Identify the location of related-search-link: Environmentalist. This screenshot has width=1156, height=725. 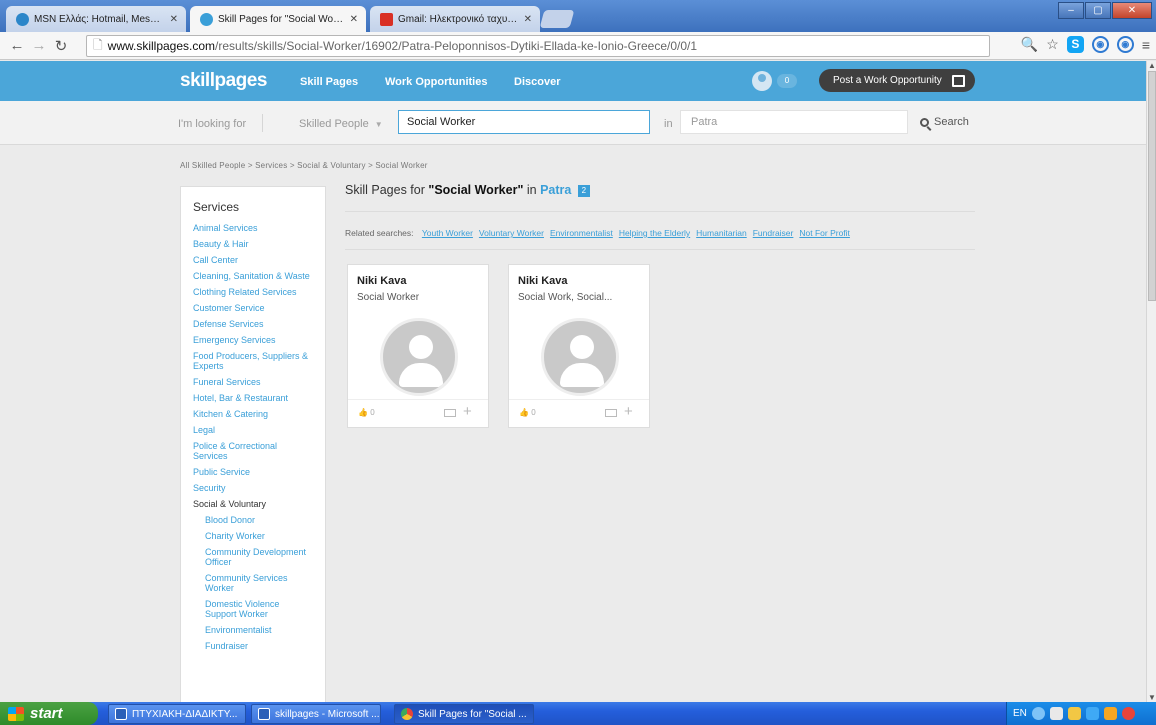
(581, 233).